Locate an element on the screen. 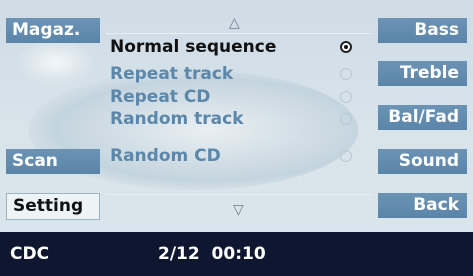 The image size is (473, 276). treble-button: Treble is located at coordinates (422, 73).